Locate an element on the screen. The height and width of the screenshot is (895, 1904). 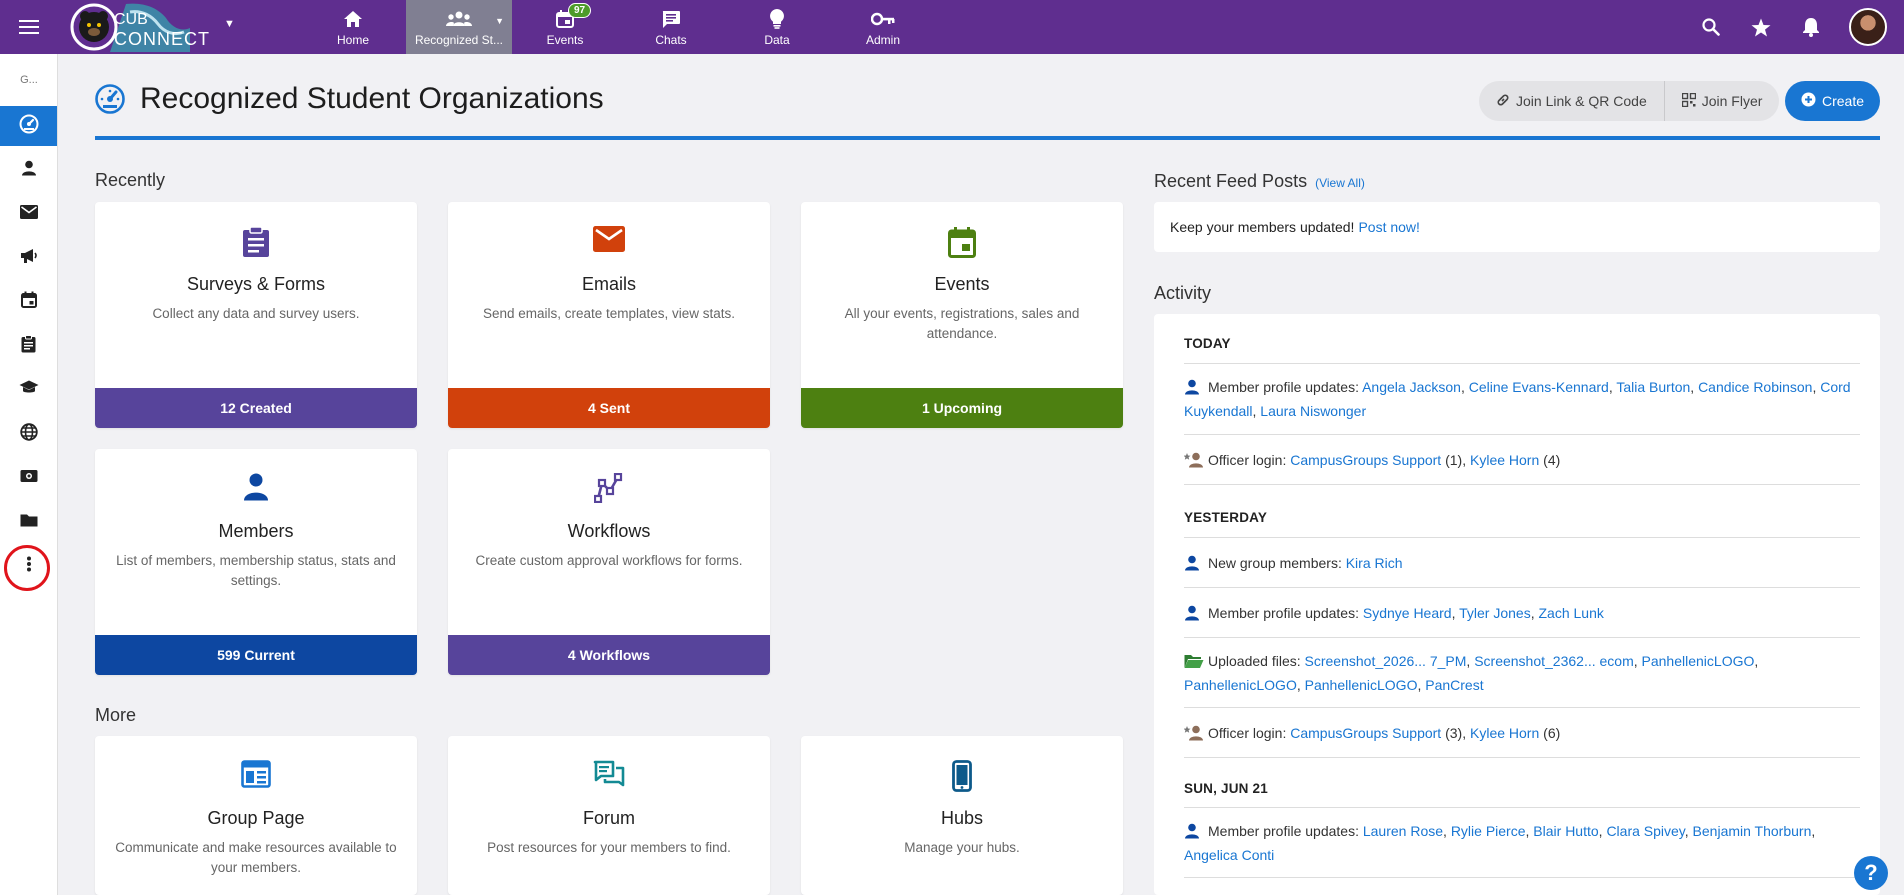
member-link: Angela Jackson is located at coordinates (1411, 387).